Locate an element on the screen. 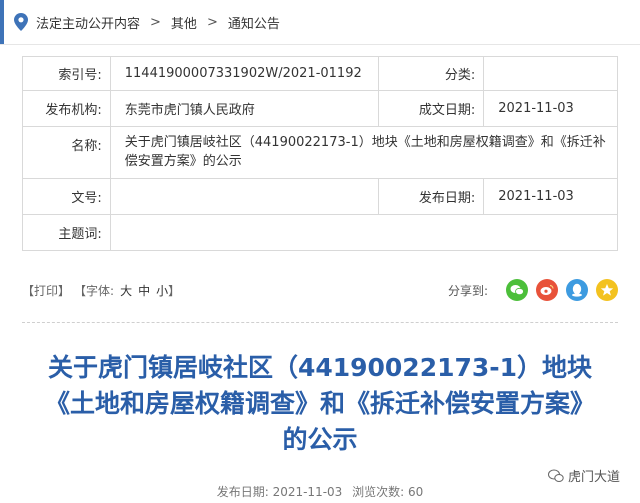 The image size is (640, 503). section-divider is located at coordinates (320, 322).